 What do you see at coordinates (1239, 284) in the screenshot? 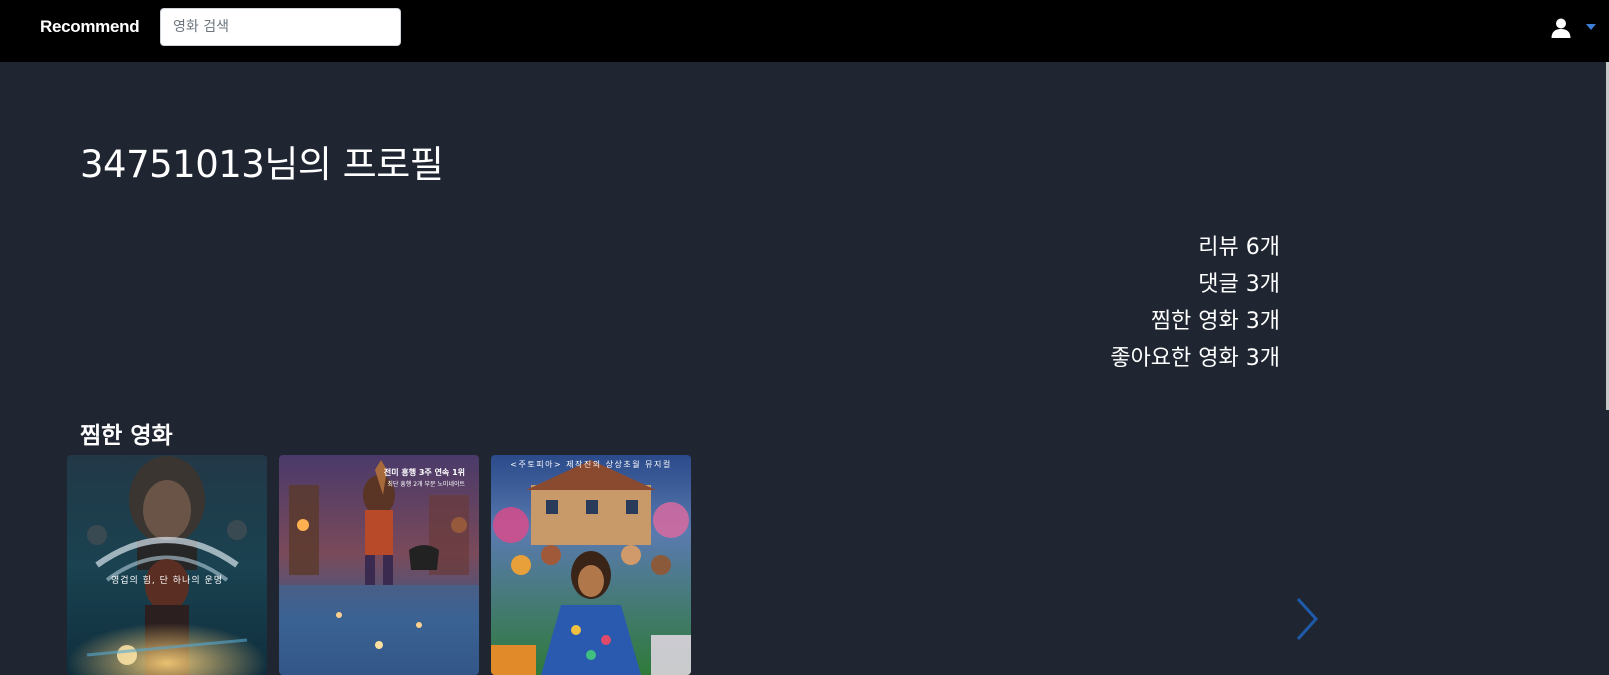
I see `comment-count: 댓글 3개` at bounding box center [1239, 284].